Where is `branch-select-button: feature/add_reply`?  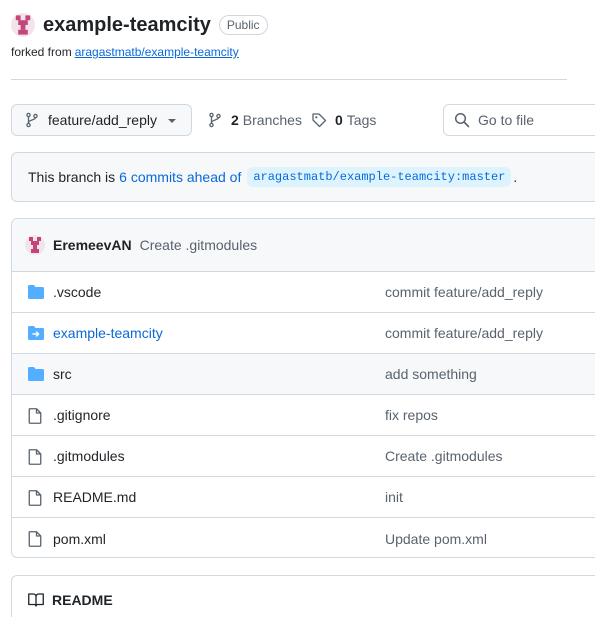 branch-select-button: feature/add_reply is located at coordinates (101, 120).